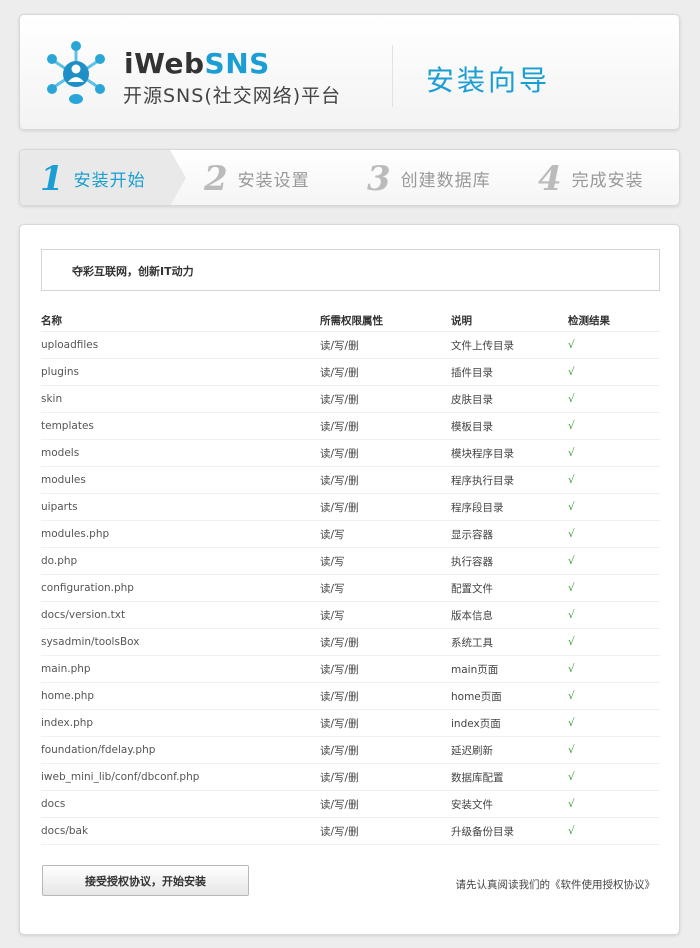 Image resolution: width=700 pixels, height=948 pixels. Describe the element at coordinates (180, 750) in the screenshot. I see `cell-name: foundation/fdelay.php` at that location.